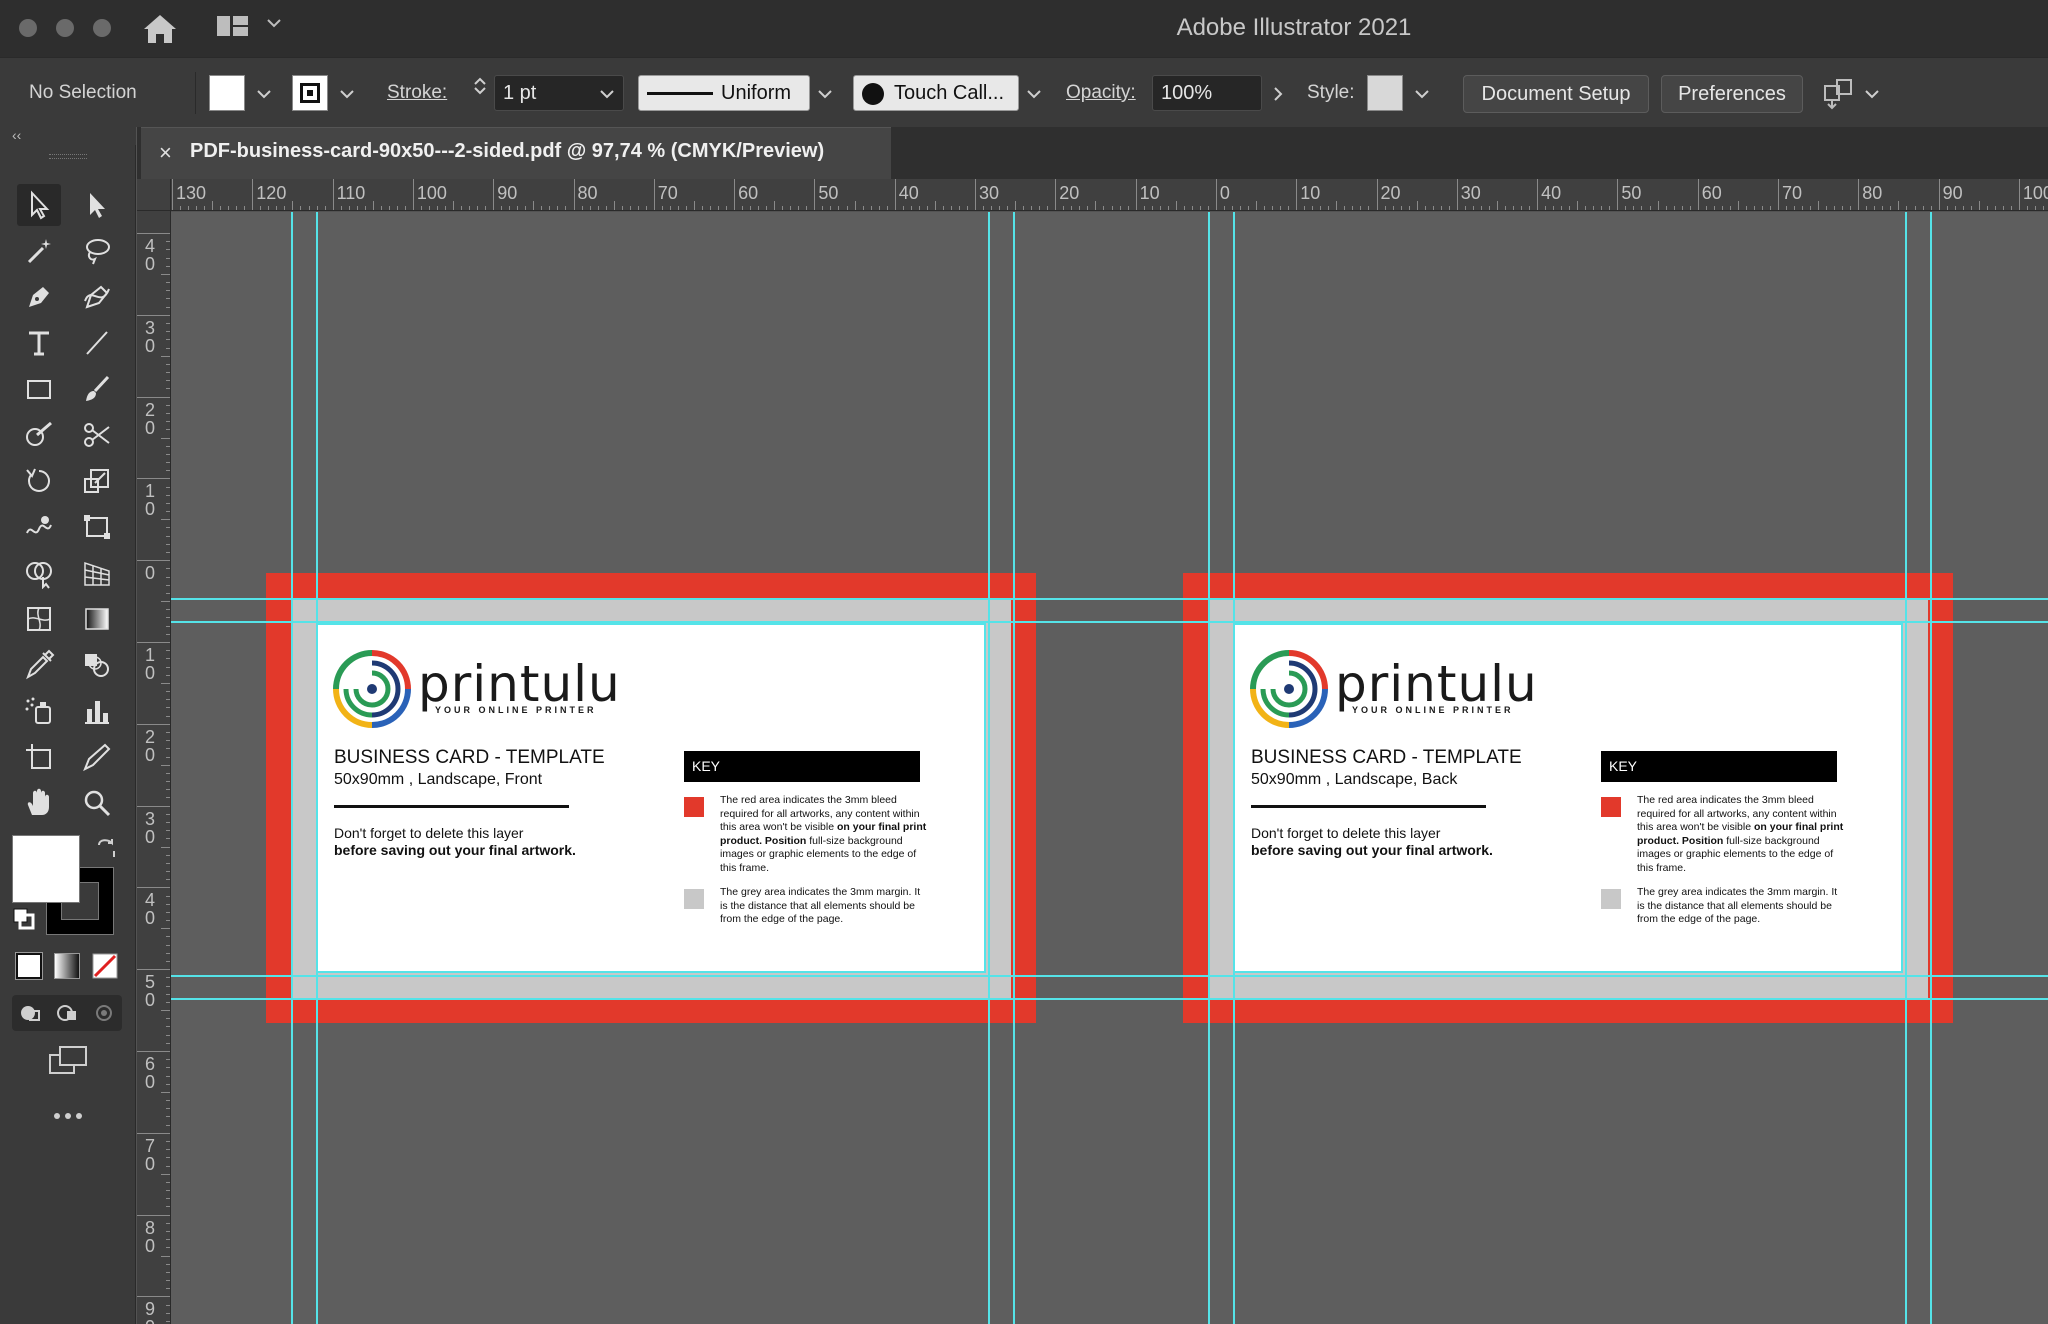 Image resolution: width=2048 pixels, height=1324 pixels. I want to click on perspective-grid-tool, so click(97, 573).